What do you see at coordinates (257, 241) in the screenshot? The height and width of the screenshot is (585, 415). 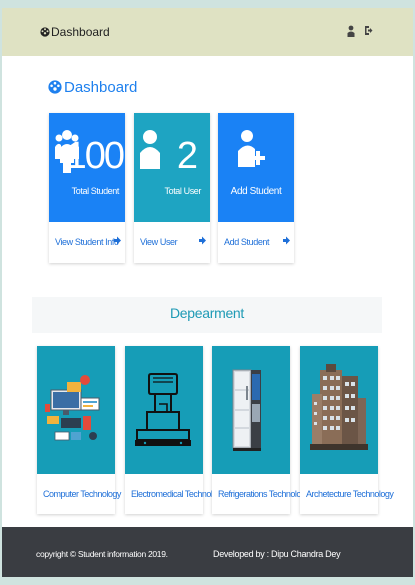 I see `add-student-link: Add Student` at bounding box center [257, 241].